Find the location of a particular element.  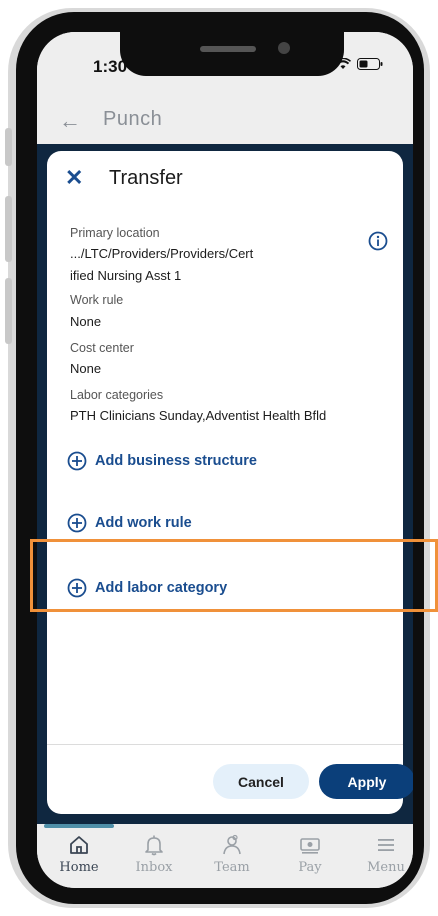

cancel-button: Cancel is located at coordinates (261, 781).